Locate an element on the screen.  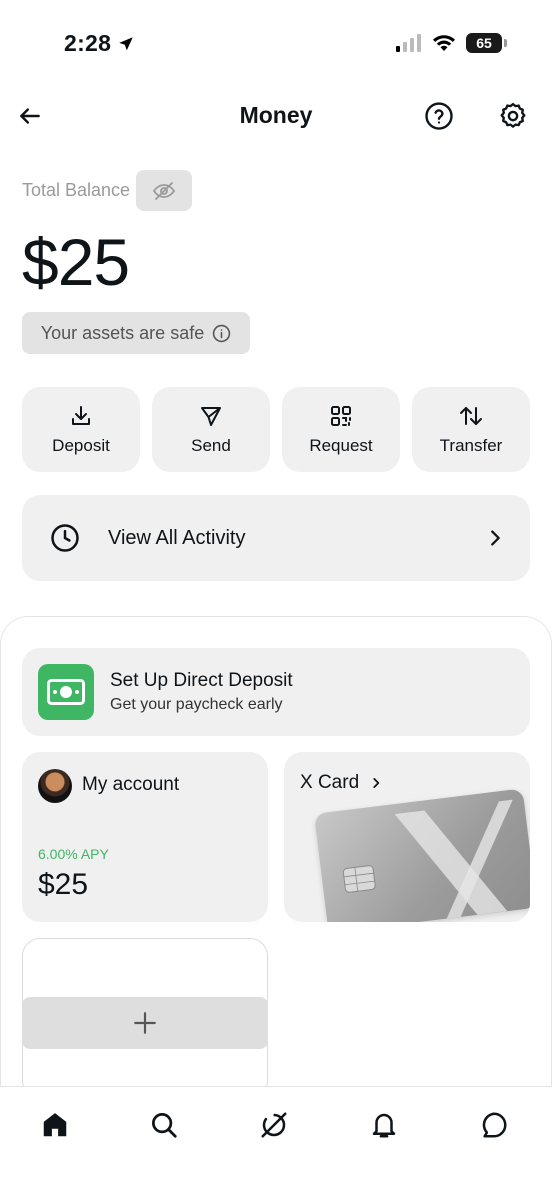
download-icon is located at coordinates (81, 415).